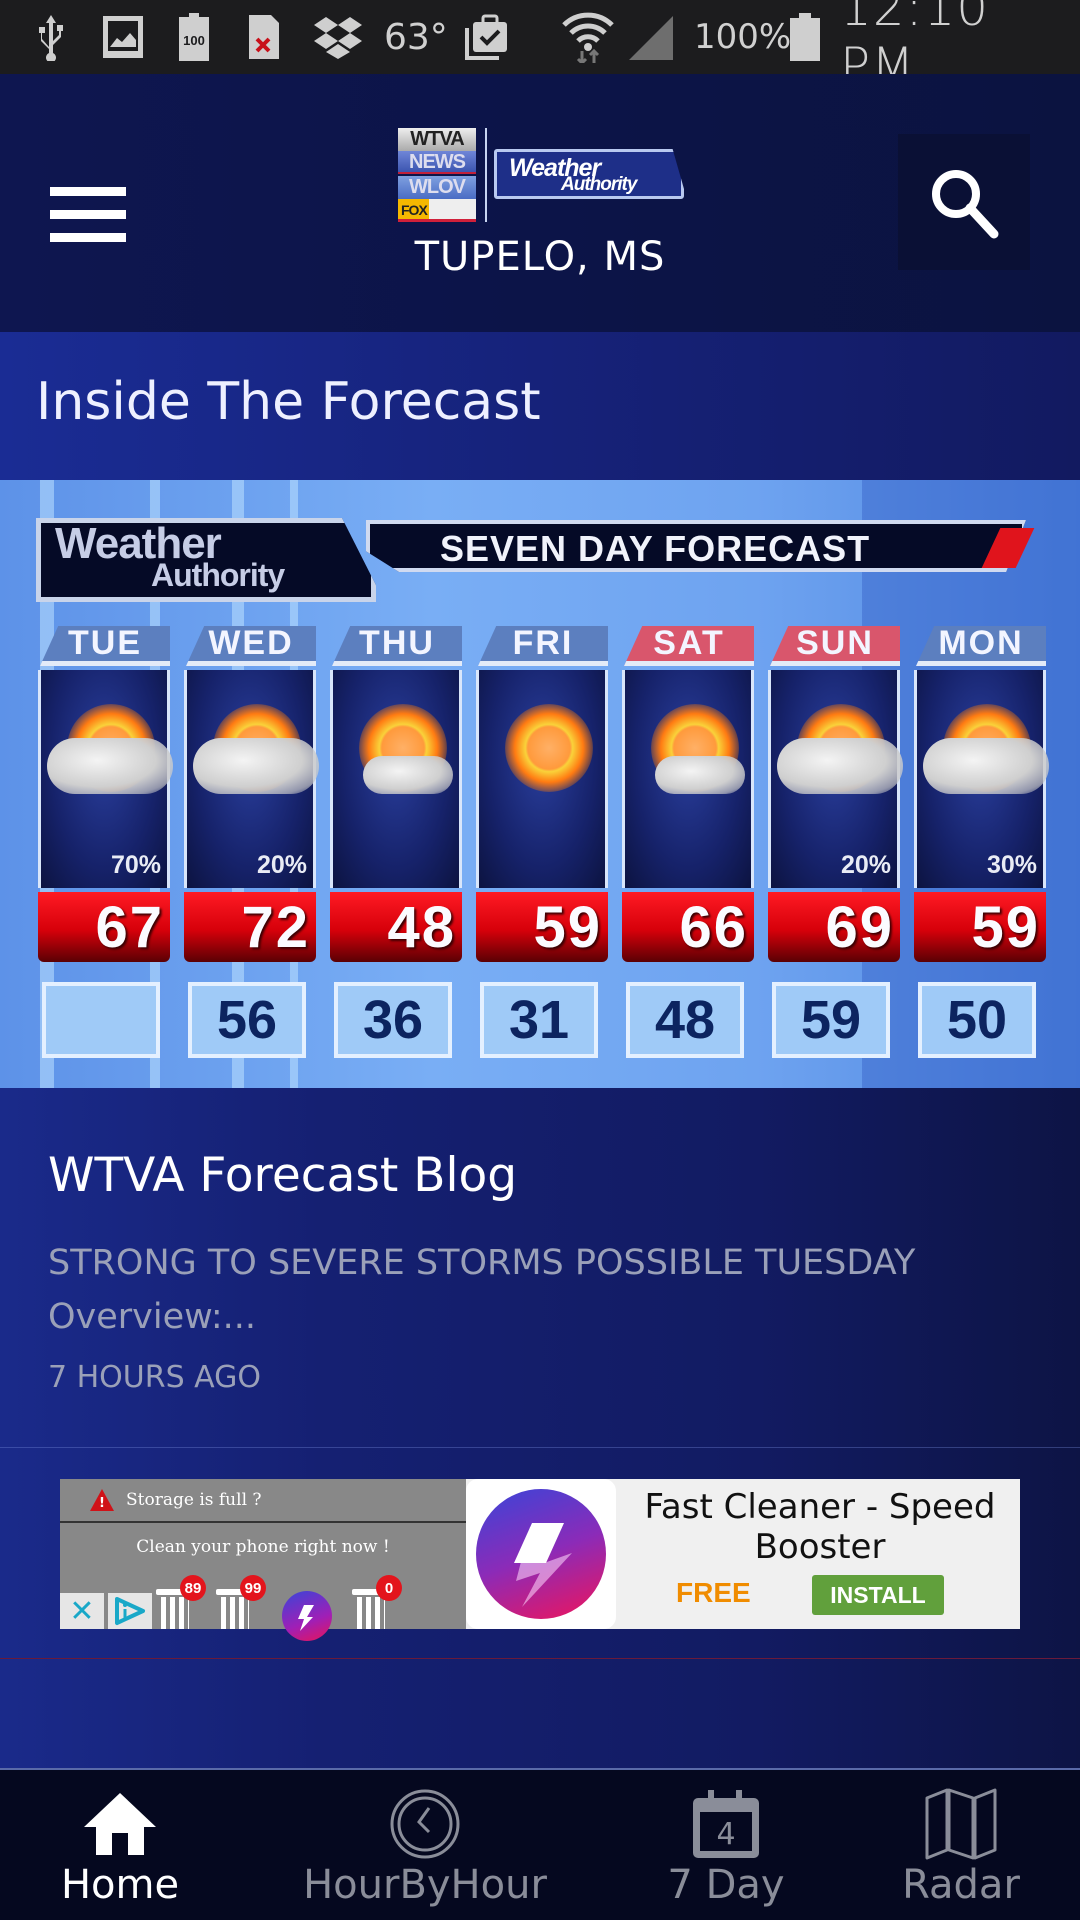  I want to click on blog-title: WTVA Forecast Blog, so click(282, 1175).